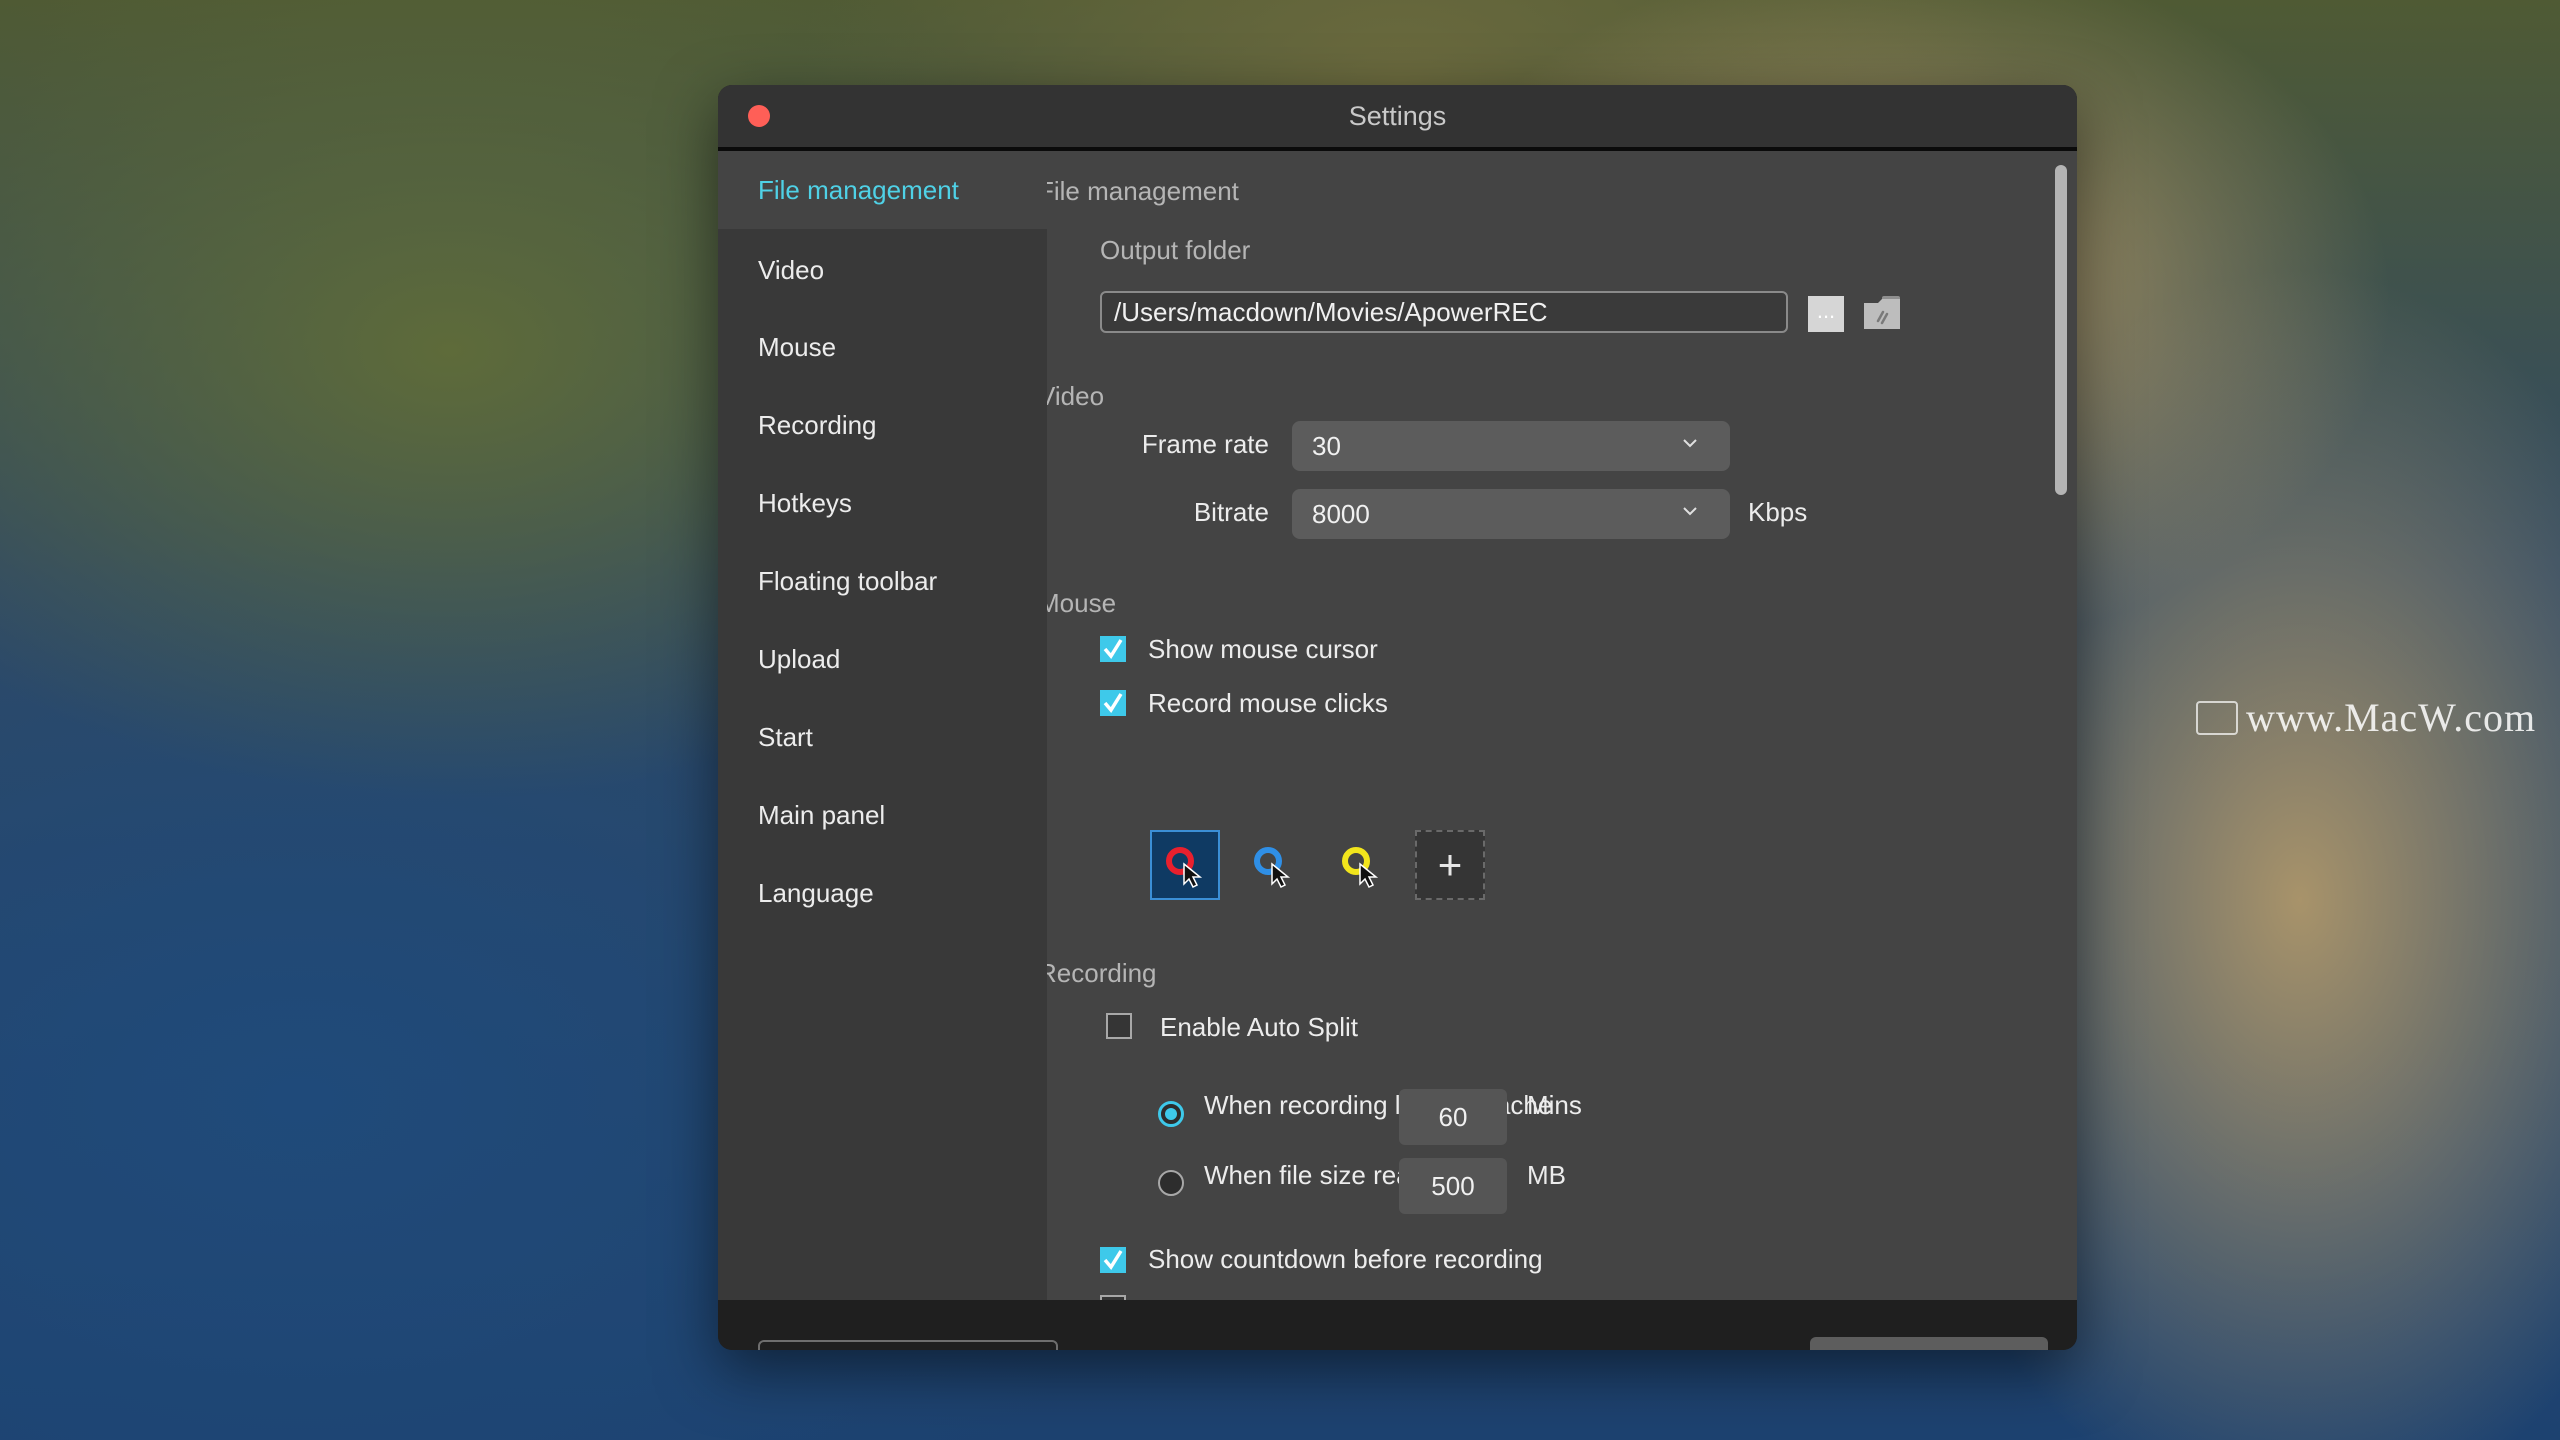  I want to click on plus-icon: +, so click(1450, 864).